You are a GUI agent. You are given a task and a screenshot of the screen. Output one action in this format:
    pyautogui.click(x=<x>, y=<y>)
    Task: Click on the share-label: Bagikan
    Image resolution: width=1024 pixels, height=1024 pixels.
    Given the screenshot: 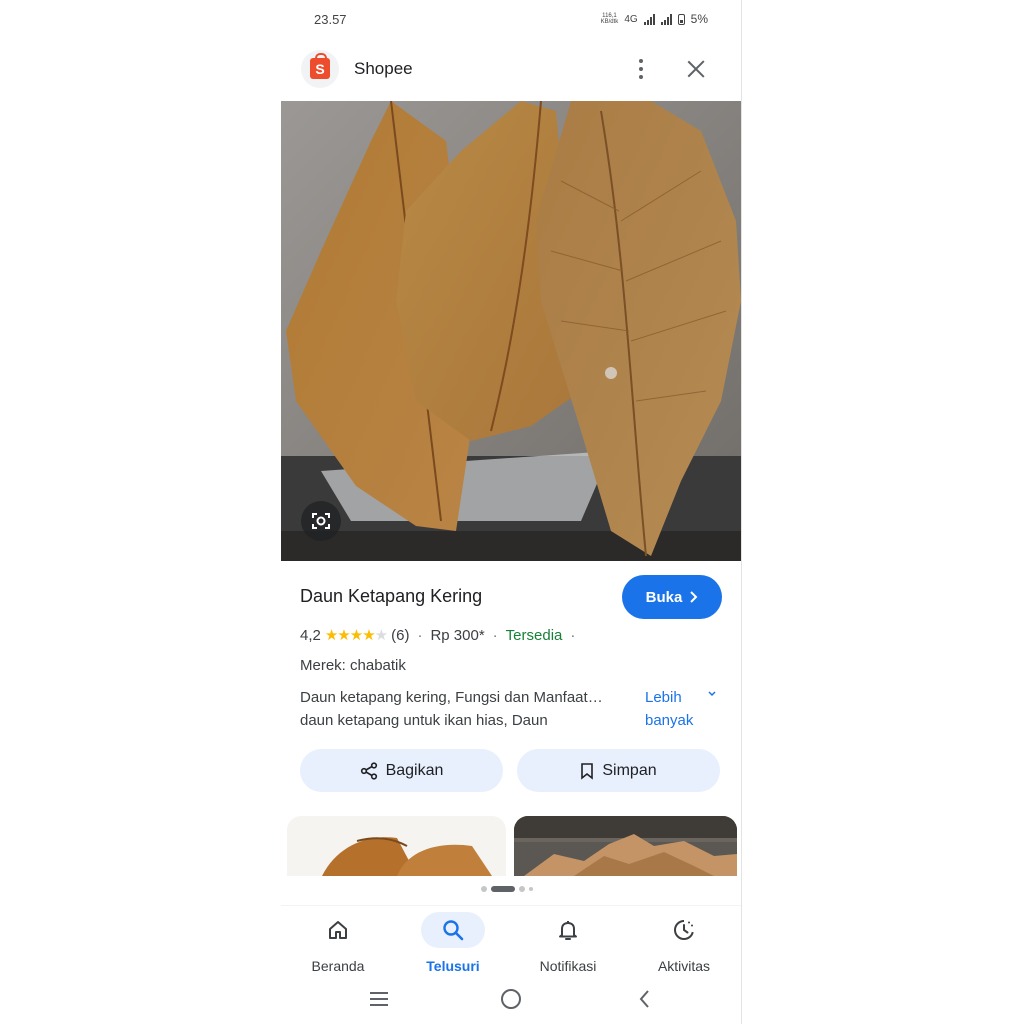 What is the action you would take?
    pyautogui.click(x=414, y=770)
    